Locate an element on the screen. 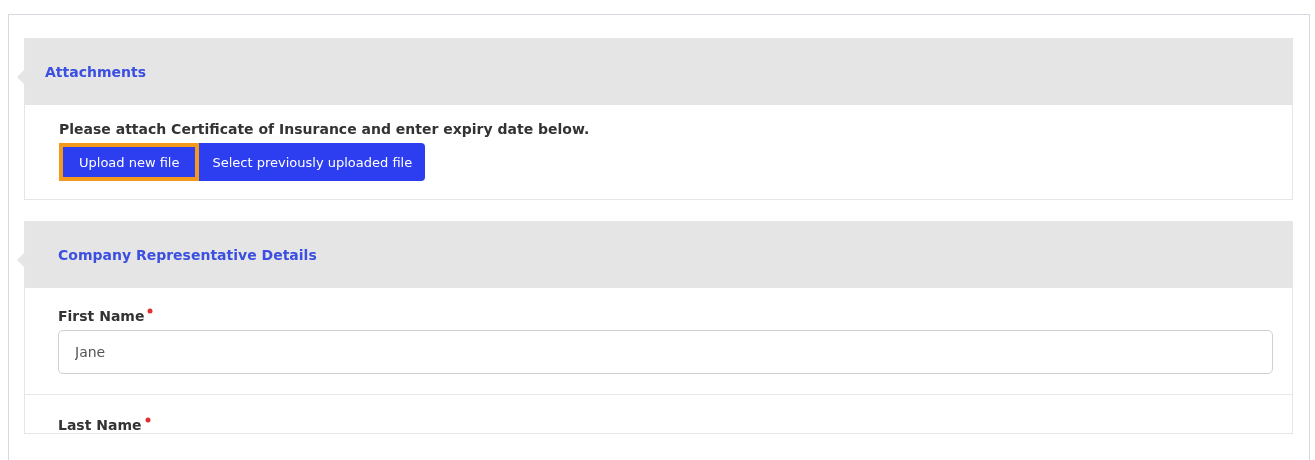 The height and width of the screenshot is (460, 1315). text-field: Jane is located at coordinates (665, 352).